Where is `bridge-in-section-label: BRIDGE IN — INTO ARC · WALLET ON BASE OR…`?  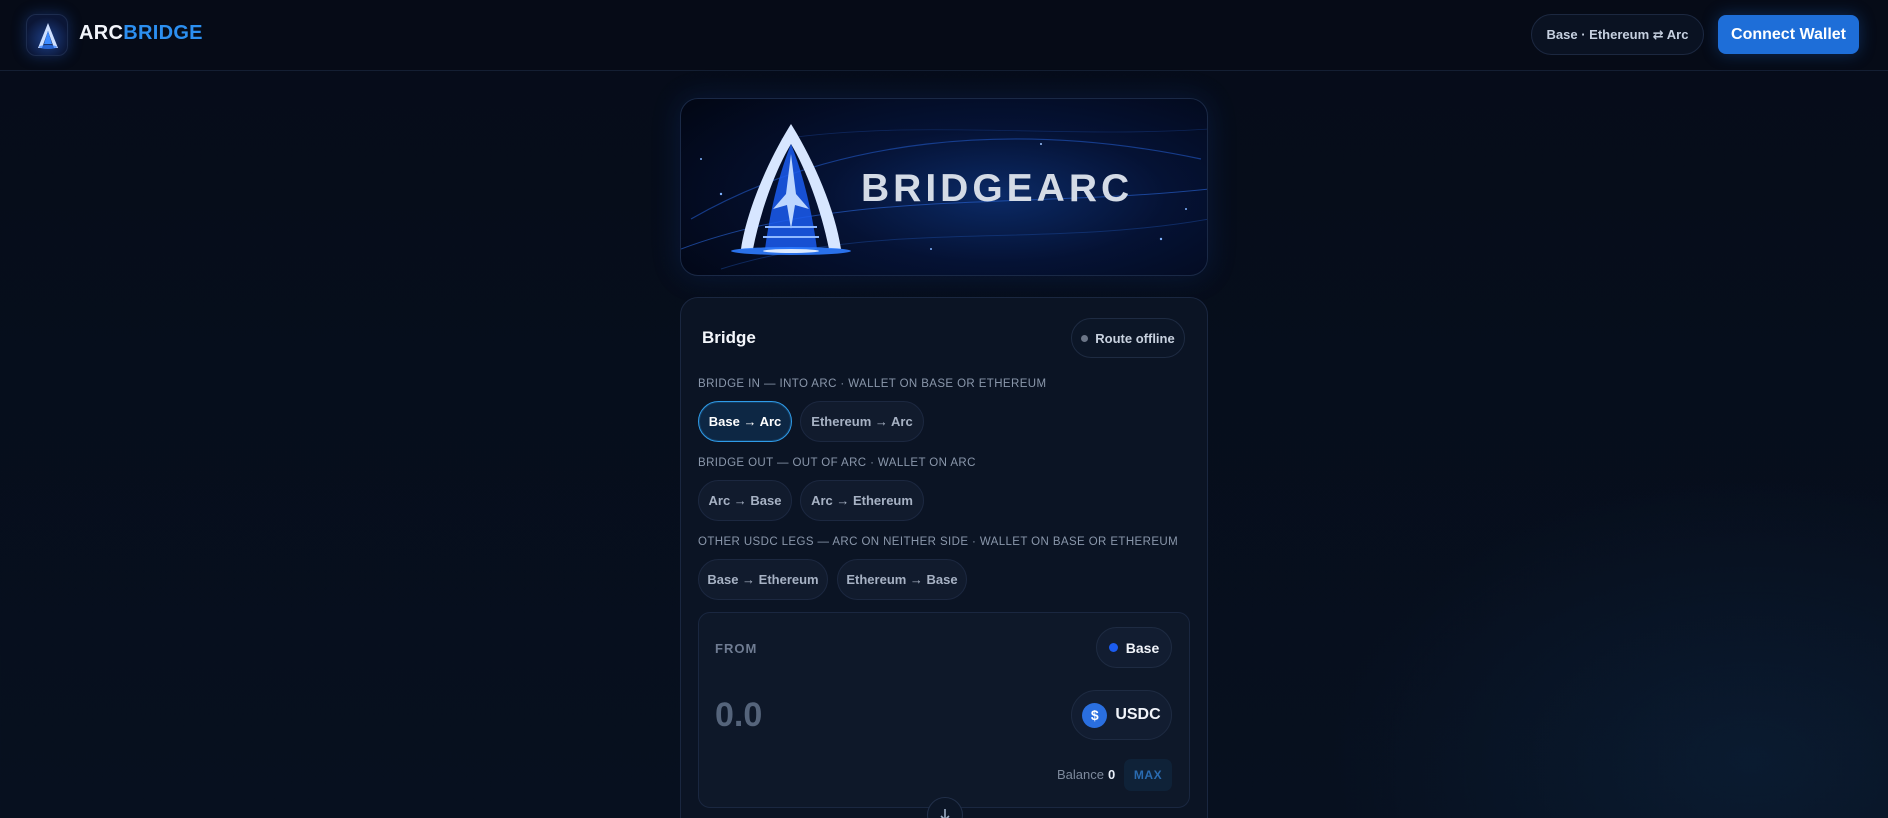
bridge-in-section-label: BRIDGE IN — INTO ARC · WALLET ON BASE OR… is located at coordinates (872, 384).